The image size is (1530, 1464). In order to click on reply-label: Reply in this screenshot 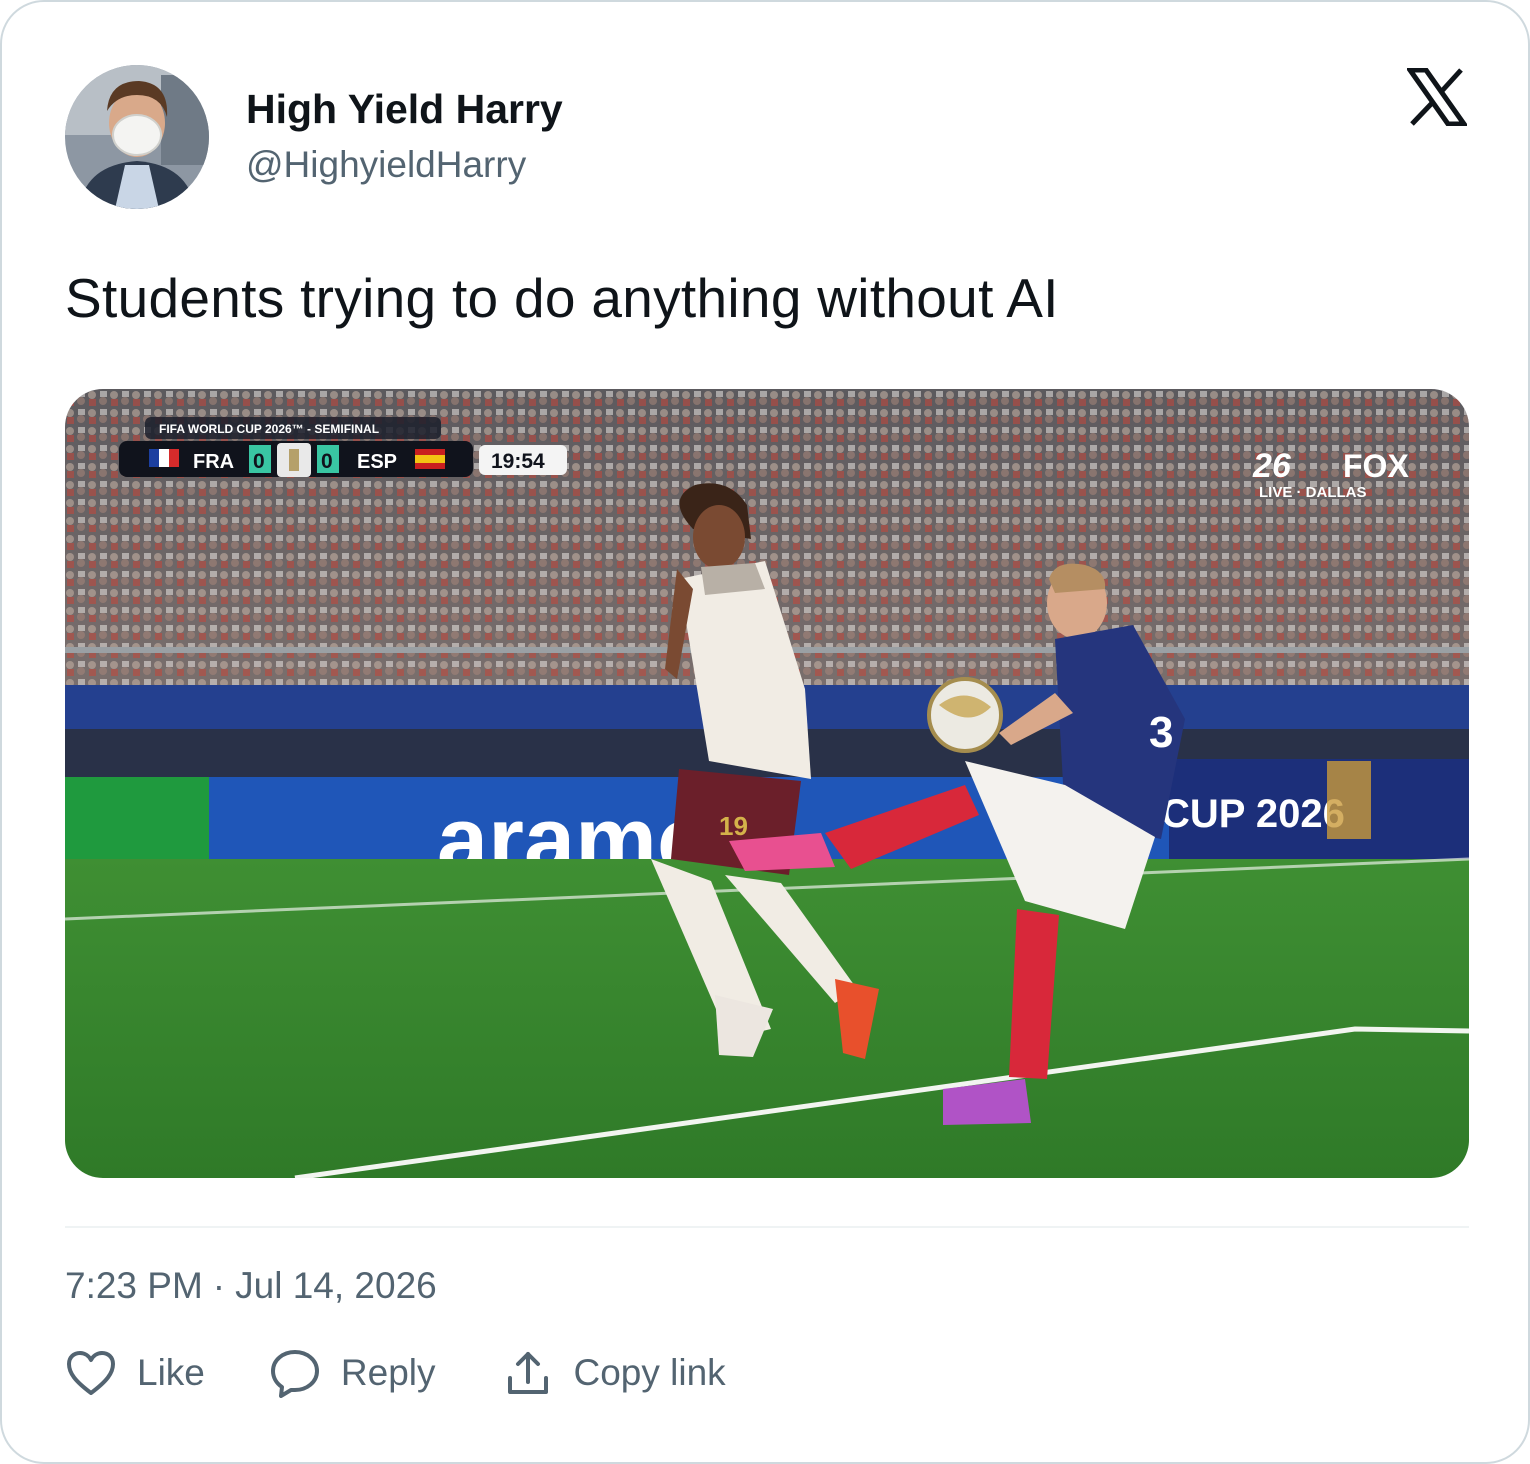, I will do `click(388, 1372)`.